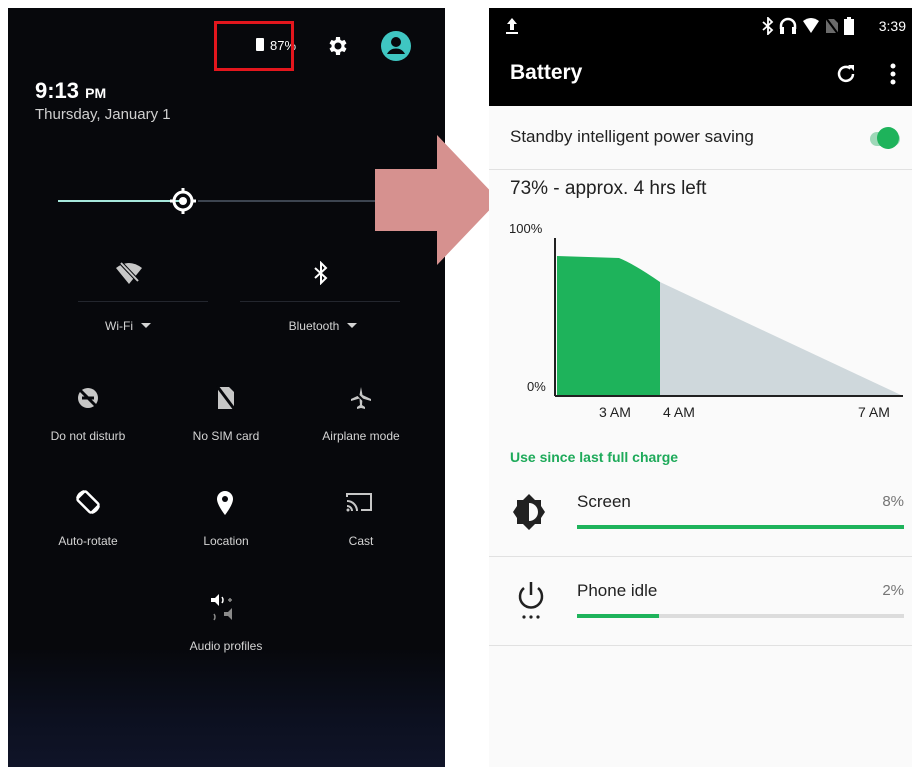 Image resolution: width=912 pixels, height=767 pixels. What do you see at coordinates (700, 601) in the screenshot?
I see `usage-row-phone-idle: Phone idle 2%` at bounding box center [700, 601].